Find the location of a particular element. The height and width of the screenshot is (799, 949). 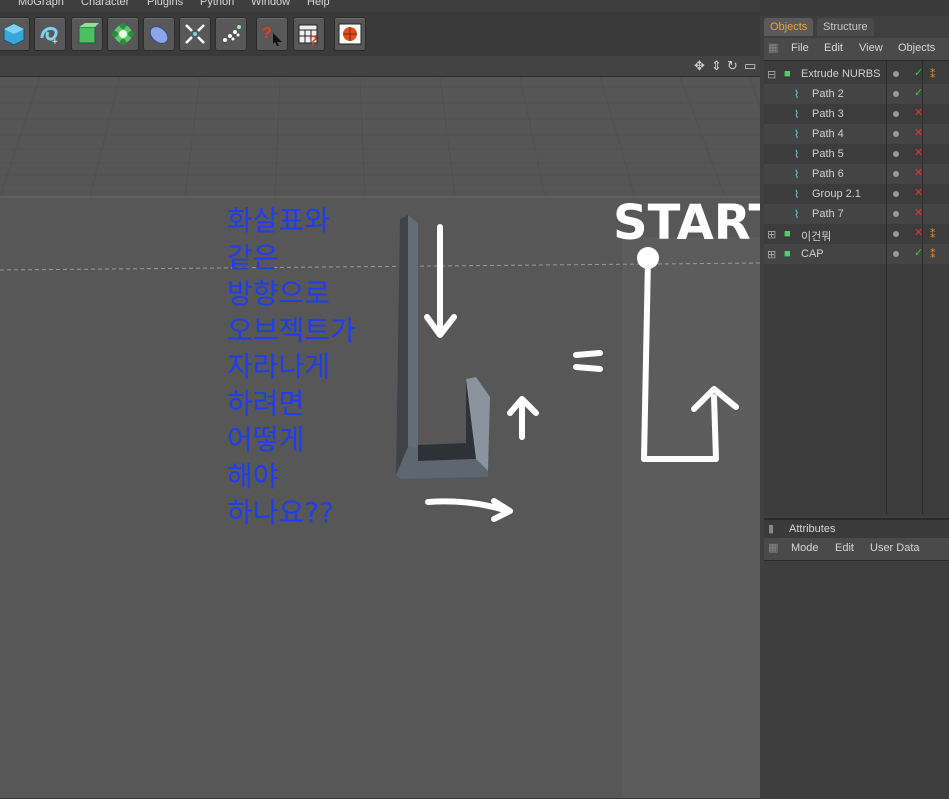

question-line: 방향으로 is located at coordinates (279, 293).